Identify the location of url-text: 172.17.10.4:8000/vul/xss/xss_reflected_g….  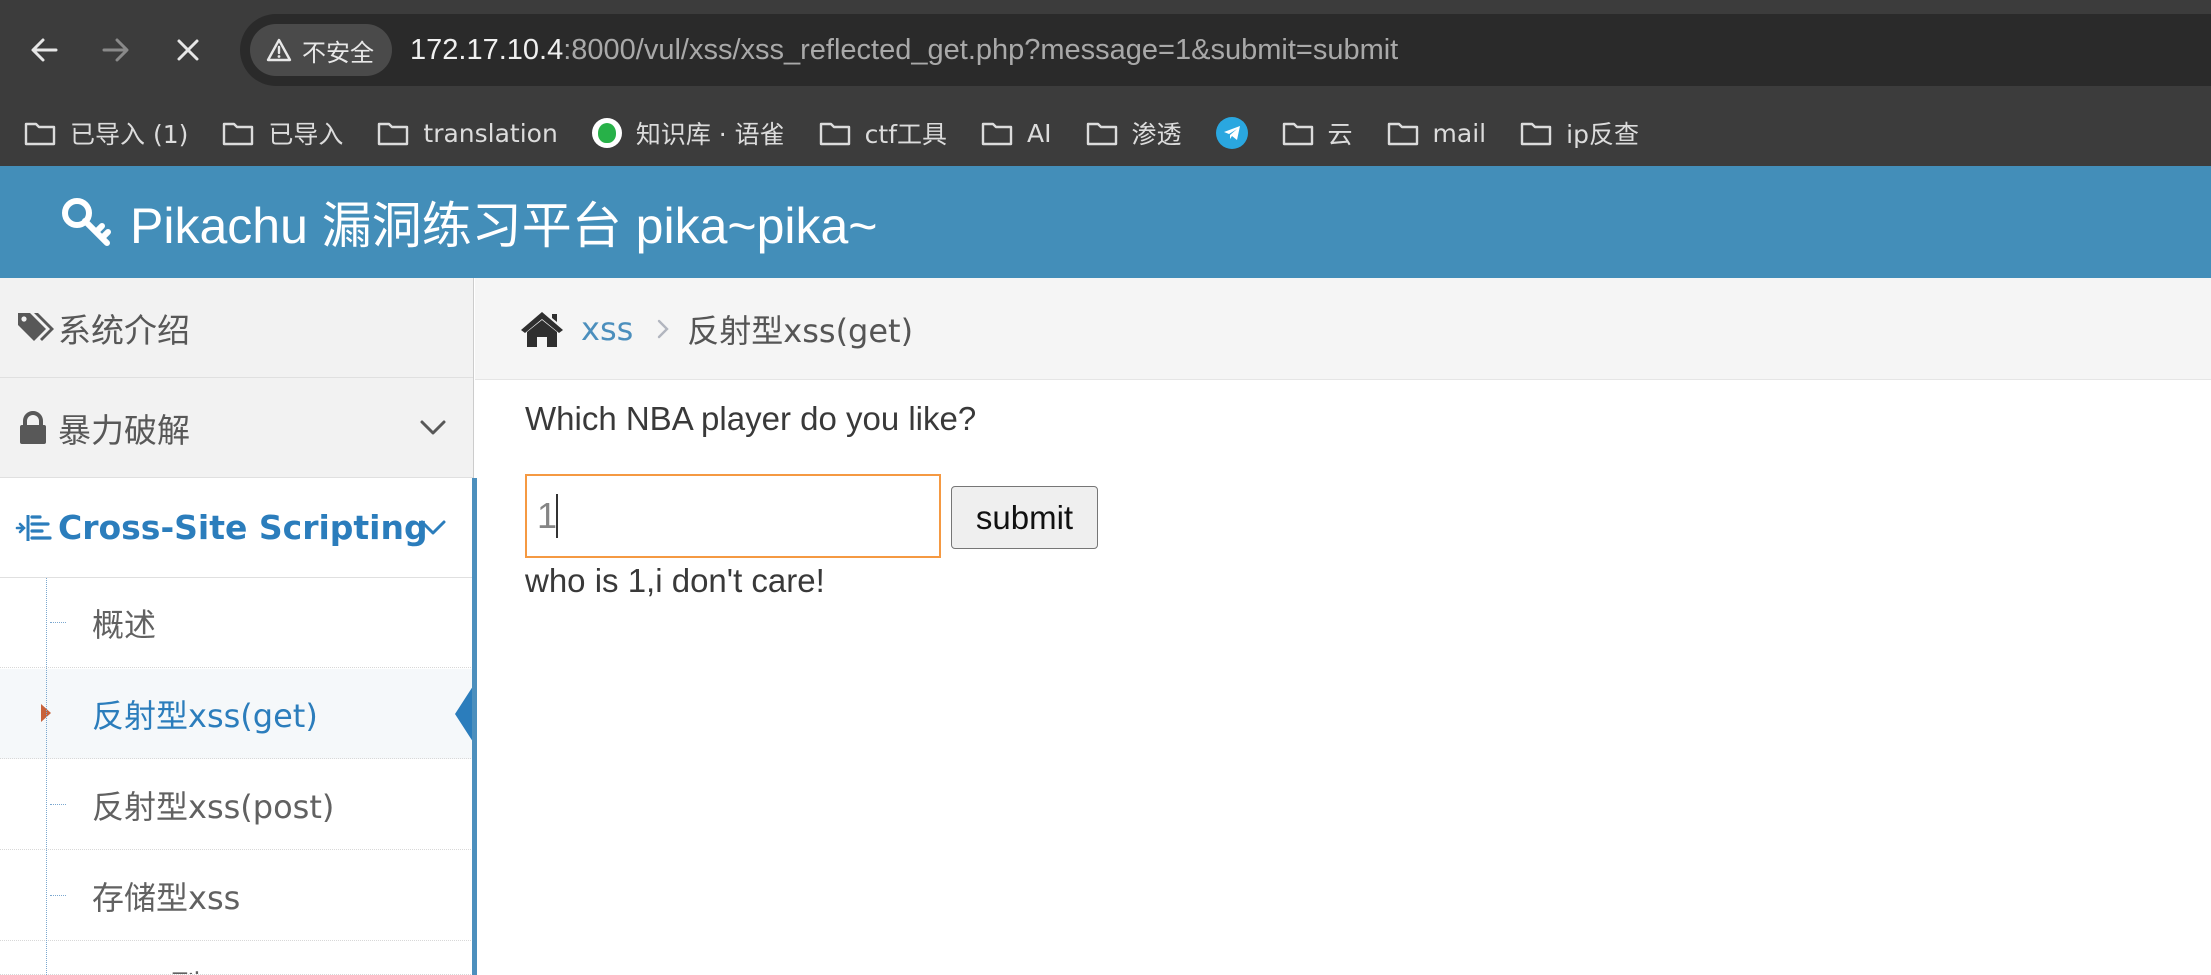
(904, 50).